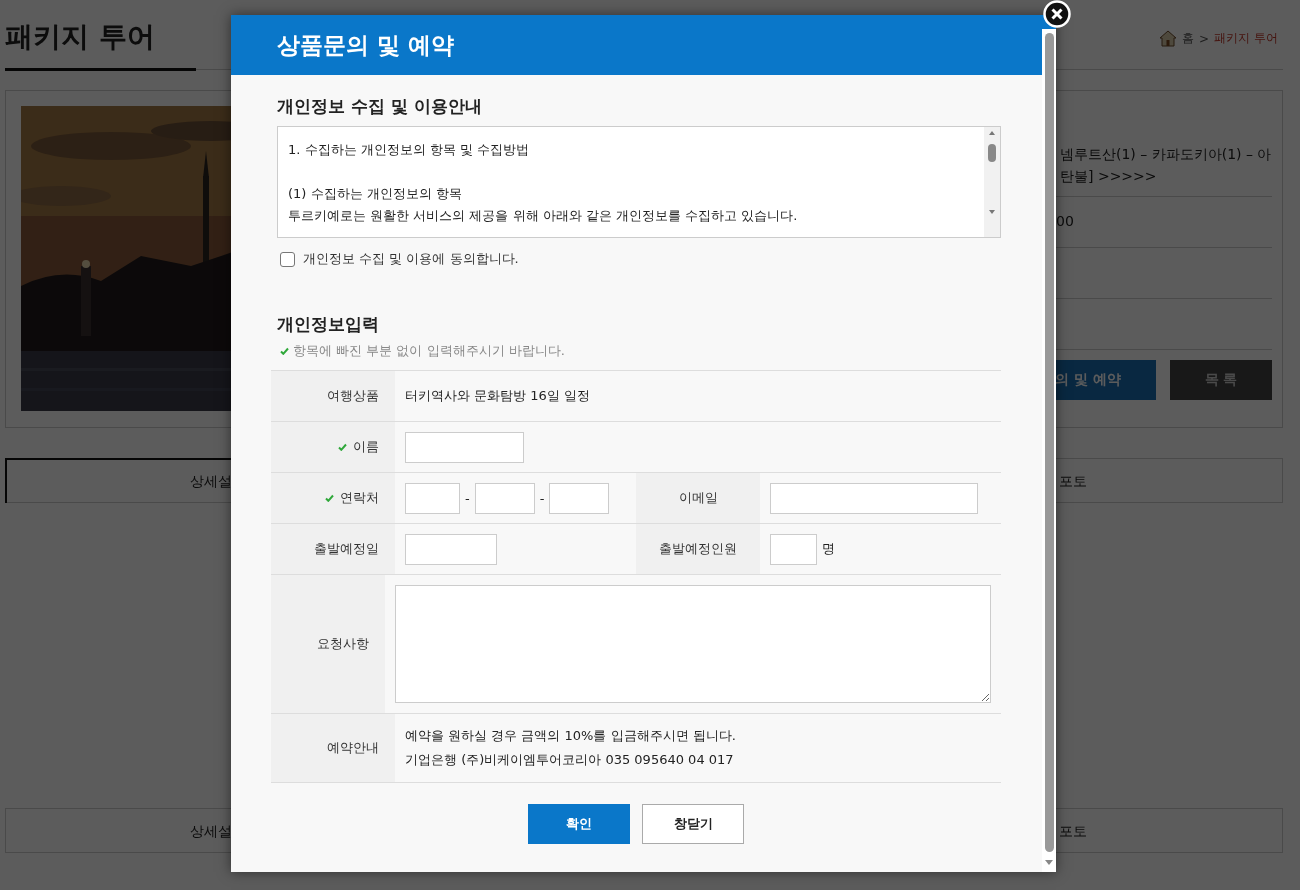  What do you see at coordinates (1065, 221) in the screenshot?
I see `product-info-text: 00` at bounding box center [1065, 221].